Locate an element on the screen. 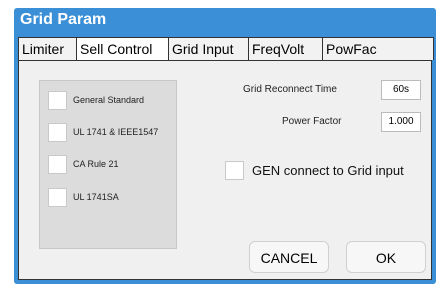  power-factor-input: 1.000 is located at coordinates (401, 122).